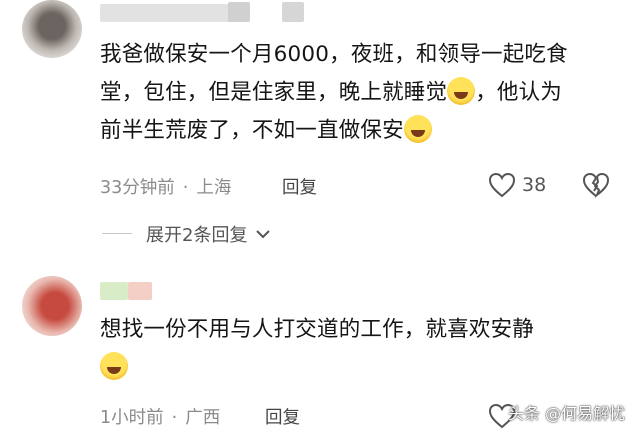 The width and height of the screenshot is (640, 433). What do you see at coordinates (360, 131) in the screenshot?
I see `comment-line: 前半生荒废了，不如一直做保安` at bounding box center [360, 131].